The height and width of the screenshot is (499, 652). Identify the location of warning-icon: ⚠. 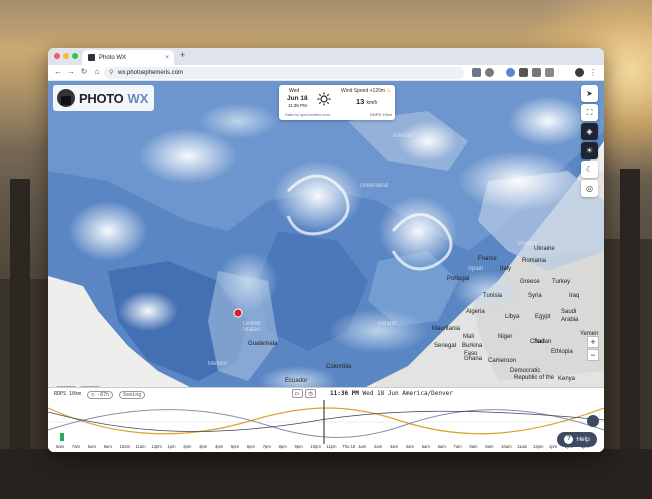
(388, 91).